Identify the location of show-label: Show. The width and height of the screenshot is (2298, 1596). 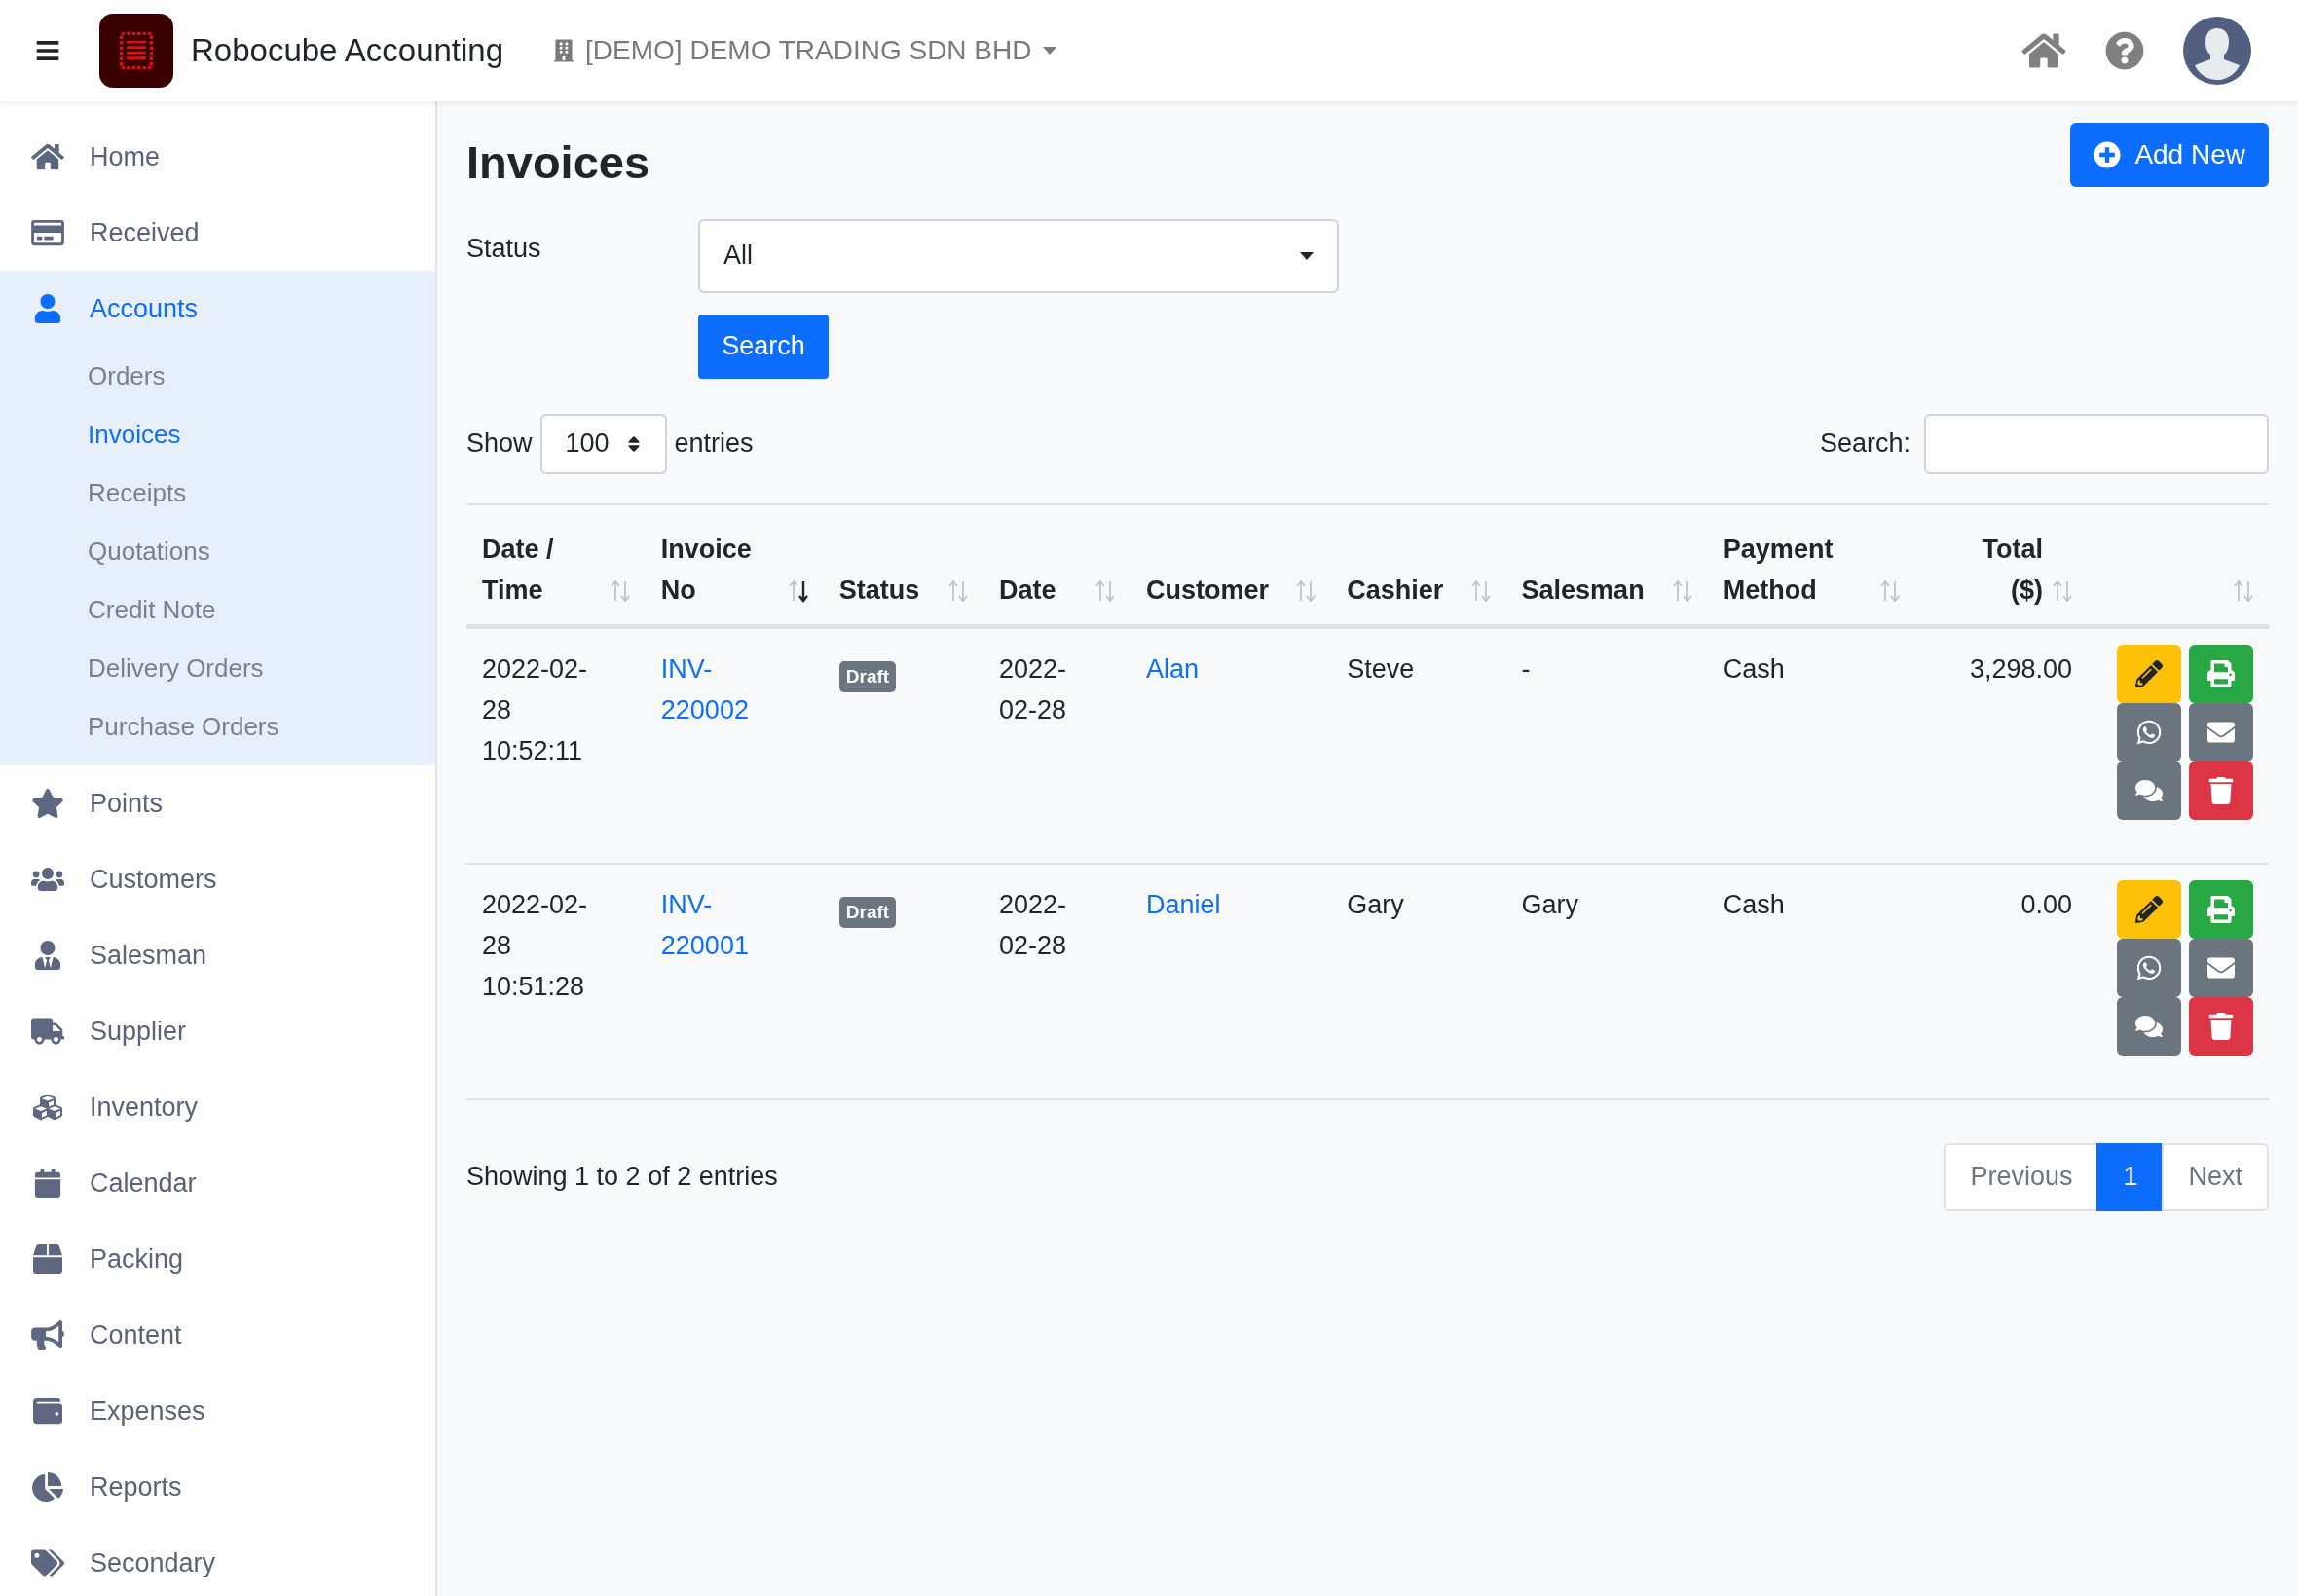
(500, 444).